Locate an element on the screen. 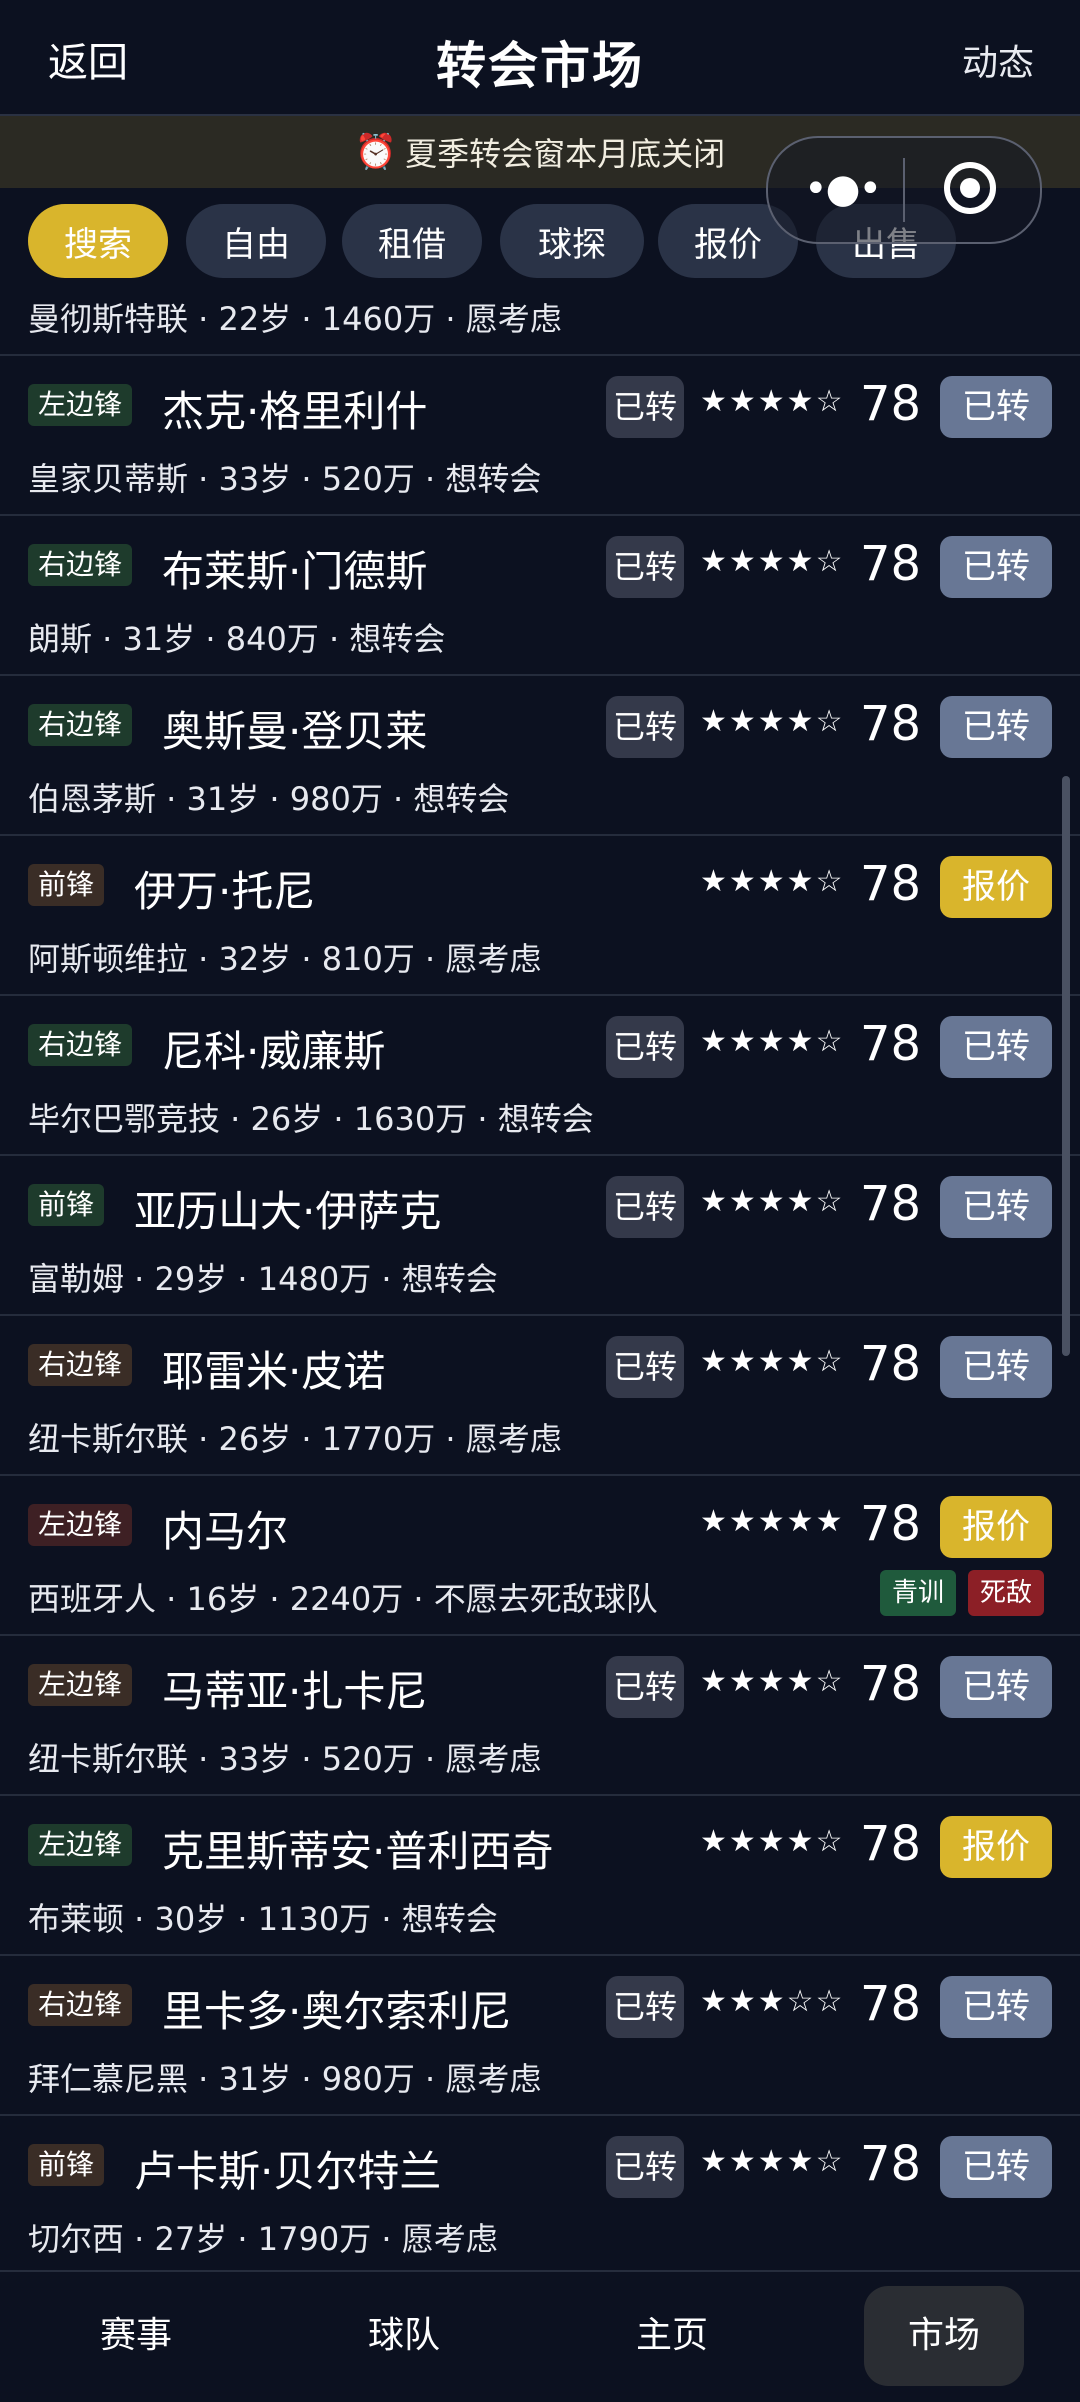  tab-market: 市场 is located at coordinates (944, 2336).